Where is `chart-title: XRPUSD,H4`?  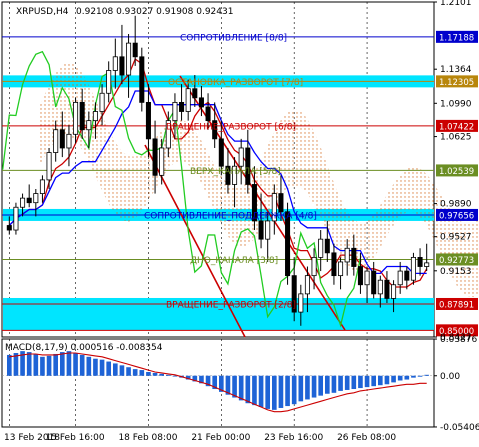
chart-title: XRPUSD,H4 is located at coordinates (42, 12).